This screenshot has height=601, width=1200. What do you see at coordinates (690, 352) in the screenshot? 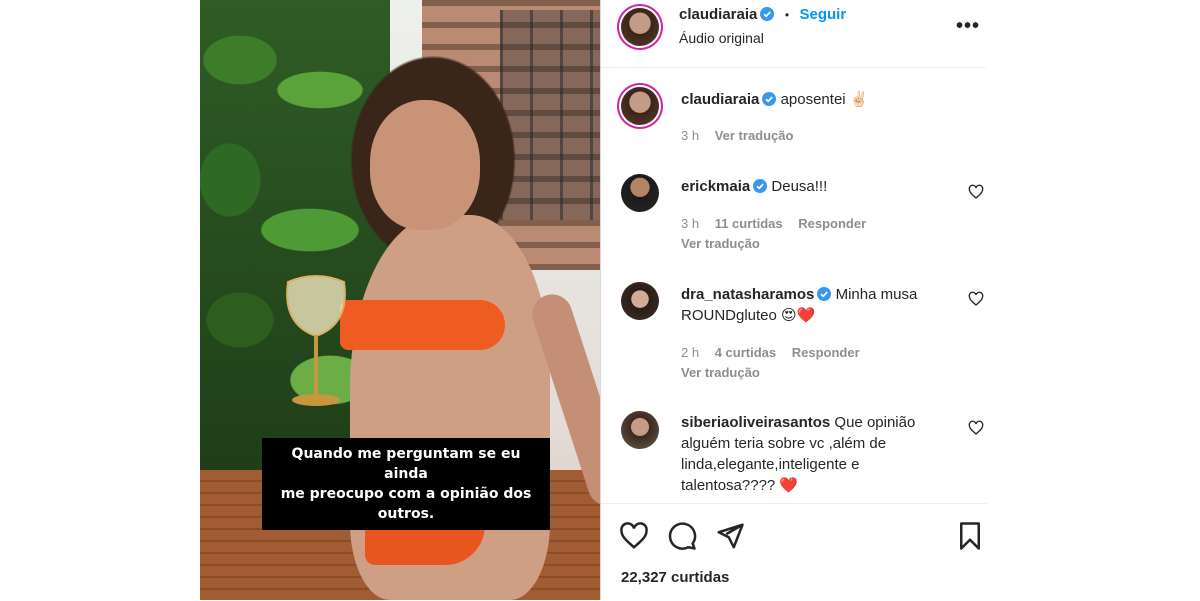
I see `comment-time: 2 h` at bounding box center [690, 352].